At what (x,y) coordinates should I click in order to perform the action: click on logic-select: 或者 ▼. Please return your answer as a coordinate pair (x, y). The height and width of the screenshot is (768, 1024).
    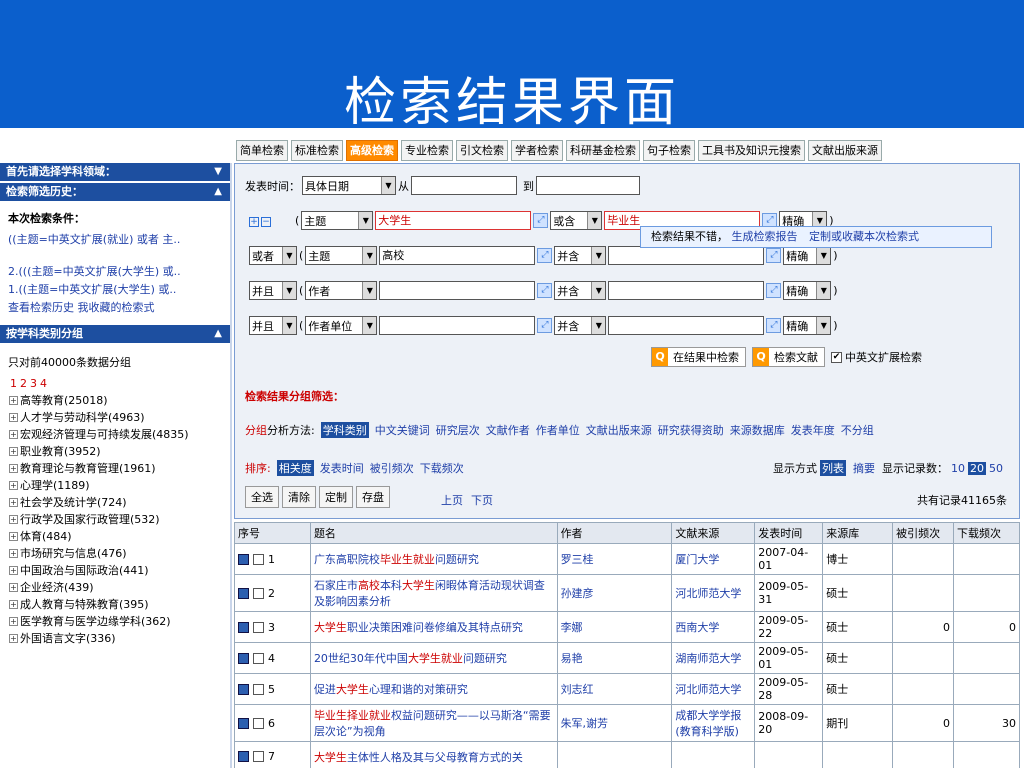
    Looking at the image, I should click on (273, 255).